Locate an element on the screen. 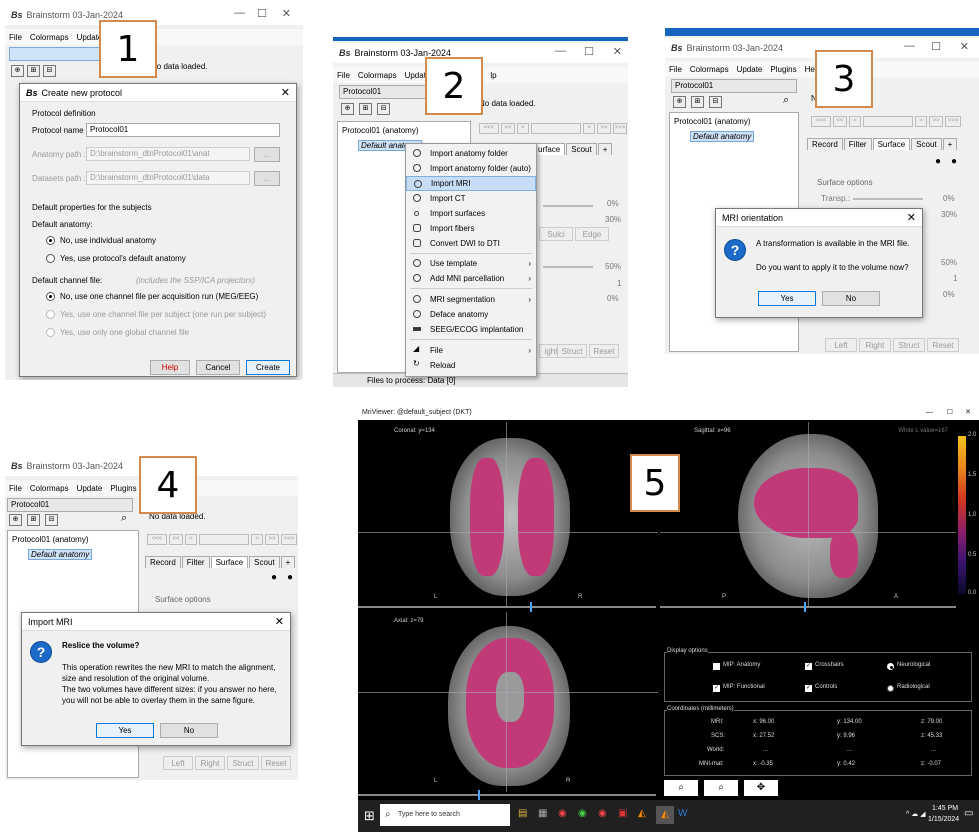  brainstorm-taskbar-icon: ◭ is located at coordinates (665, 815).